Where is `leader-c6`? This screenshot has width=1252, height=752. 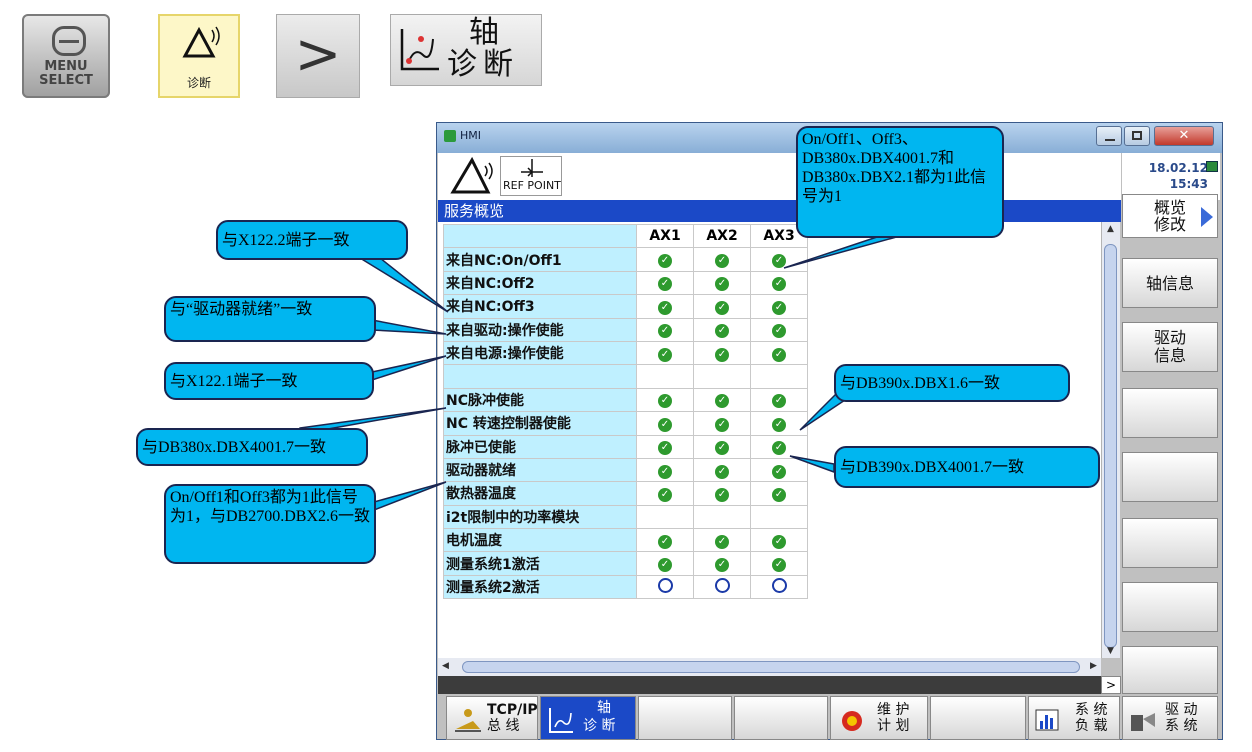 leader-c6 is located at coordinates (842, 252).